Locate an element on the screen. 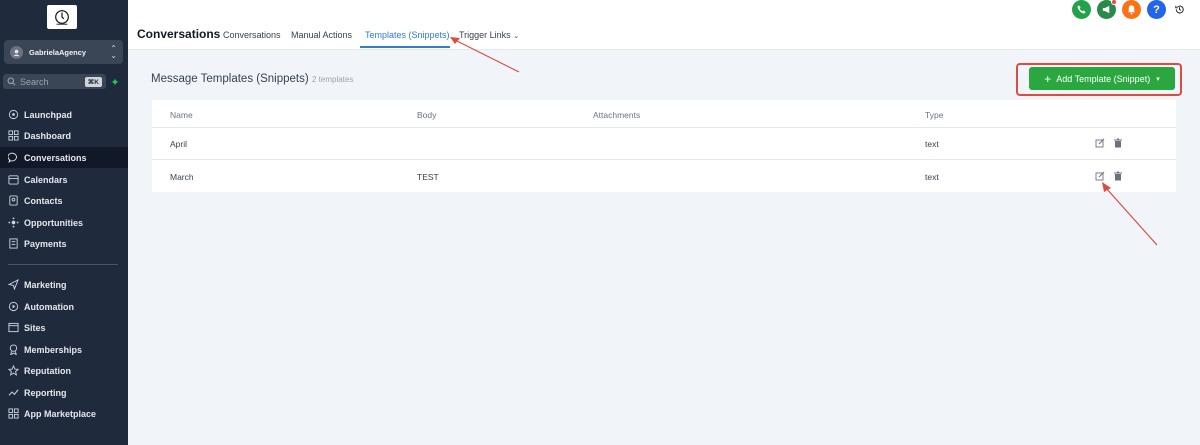  announcements-button is located at coordinates (1107, 9).